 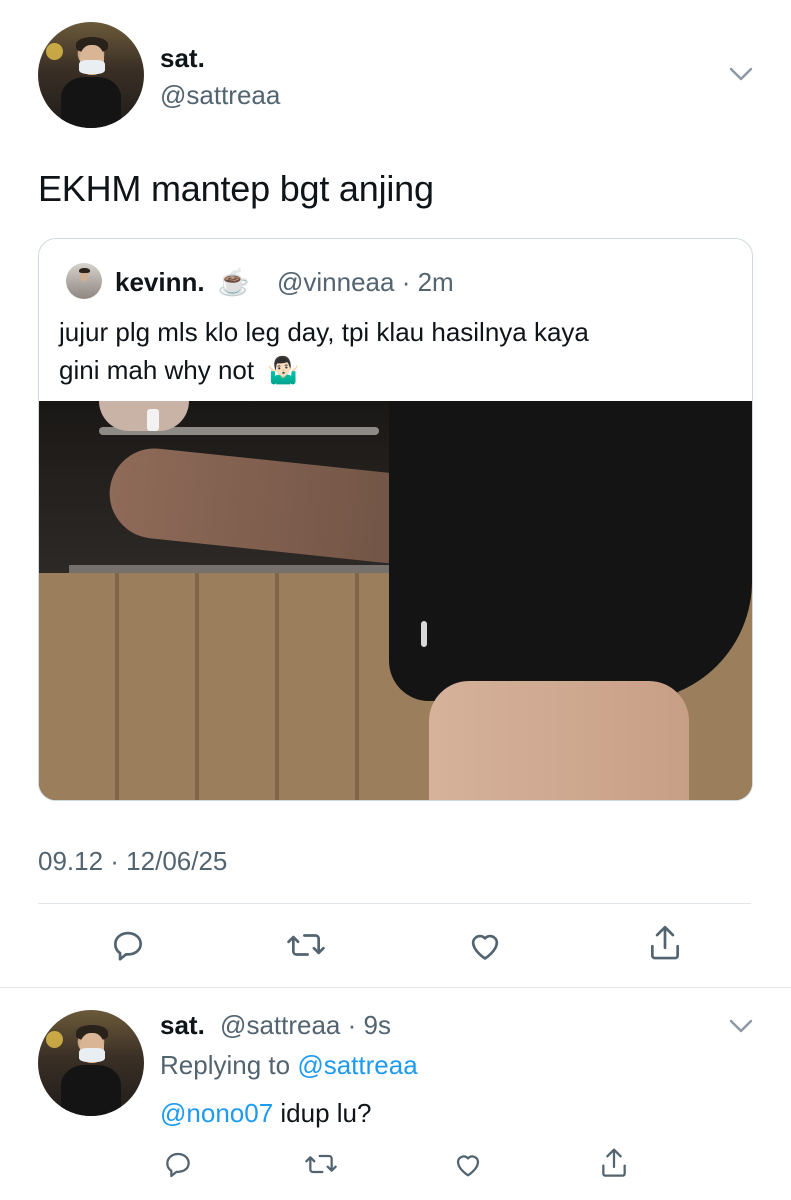 I want to click on quote-author-name: kevinn. ☕, so click(x=182, y=282).